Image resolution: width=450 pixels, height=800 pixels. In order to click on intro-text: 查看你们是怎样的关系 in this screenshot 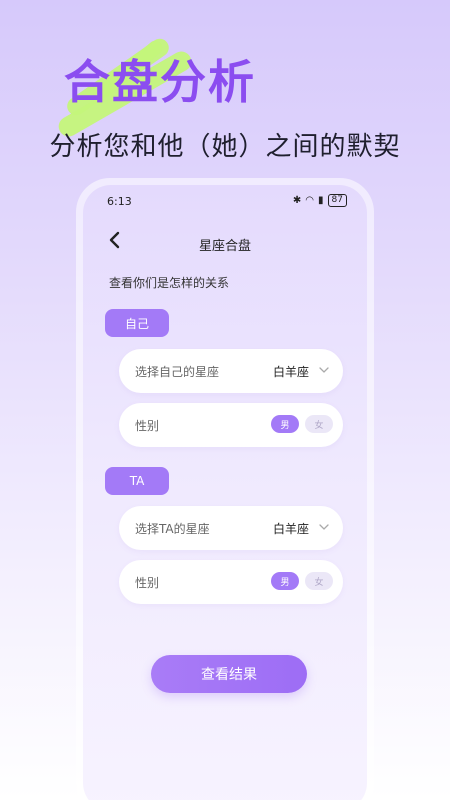, I will do `click(169, 283)`.